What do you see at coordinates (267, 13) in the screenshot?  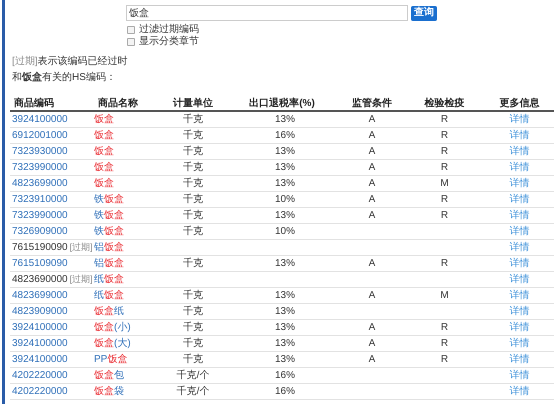 I see `search-field: 饭盒` at bounding box center [267, 13].